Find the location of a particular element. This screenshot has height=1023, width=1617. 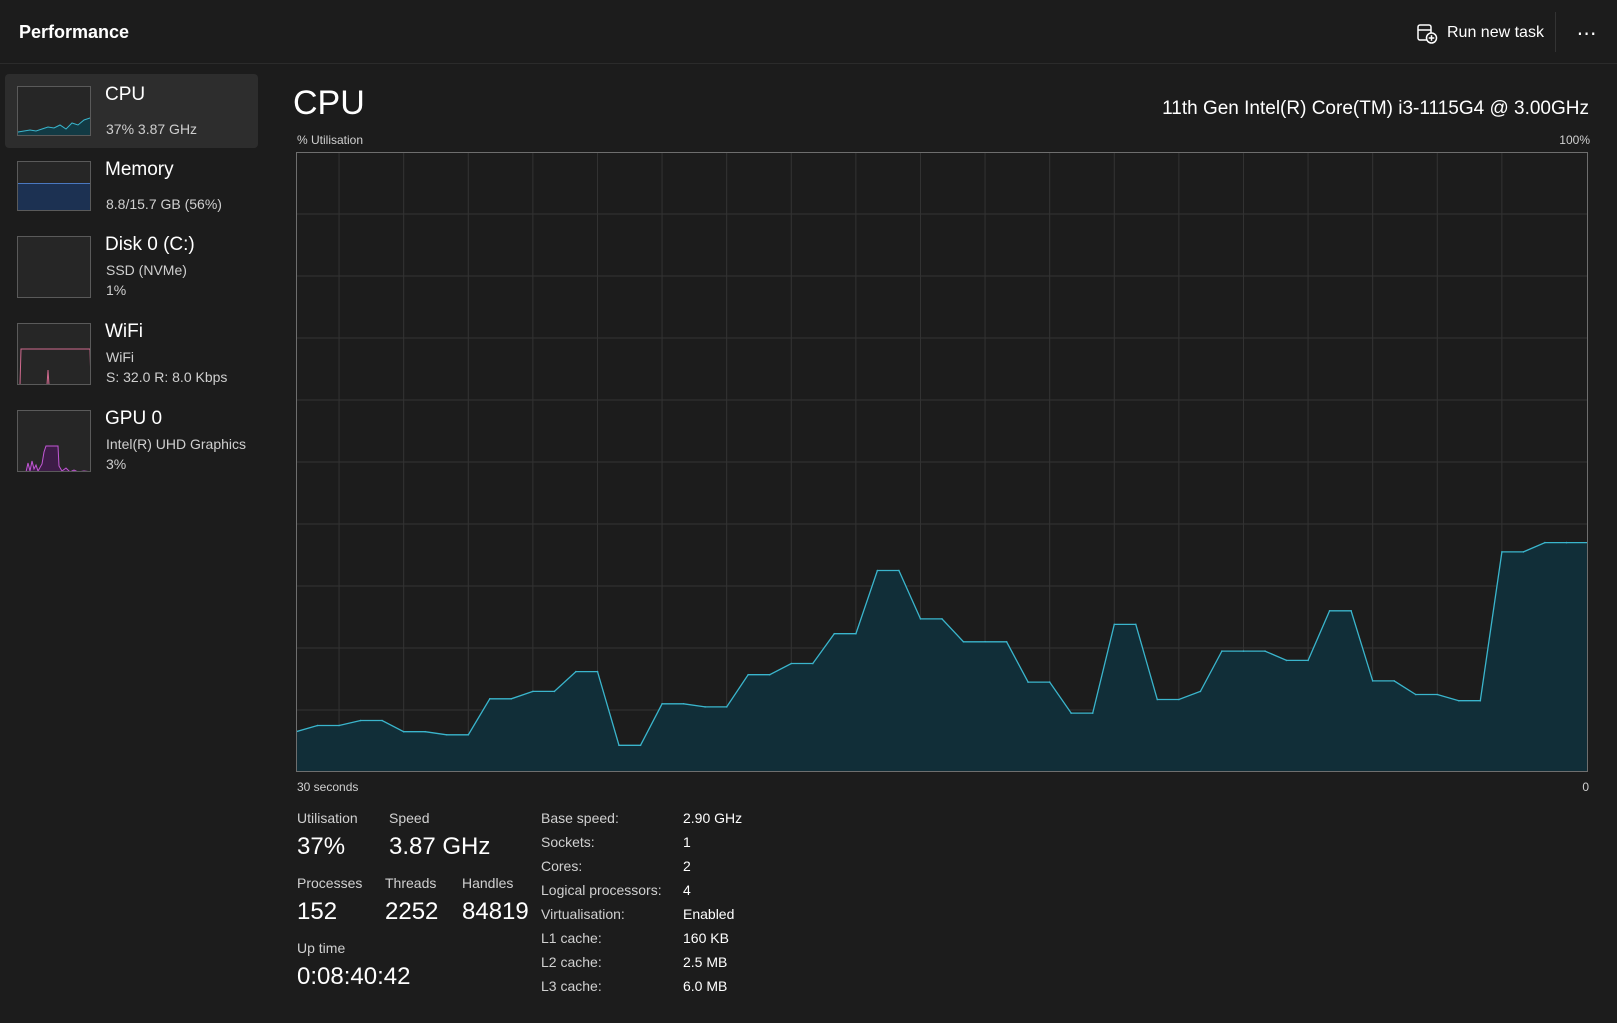

more-options-icon: ⋯ is located at coordinates (1587, 33).